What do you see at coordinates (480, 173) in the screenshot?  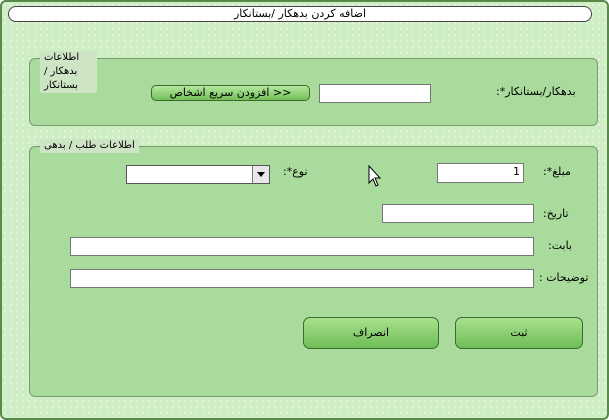 I see `amount-input: 1` at bounding box center [480, 173].